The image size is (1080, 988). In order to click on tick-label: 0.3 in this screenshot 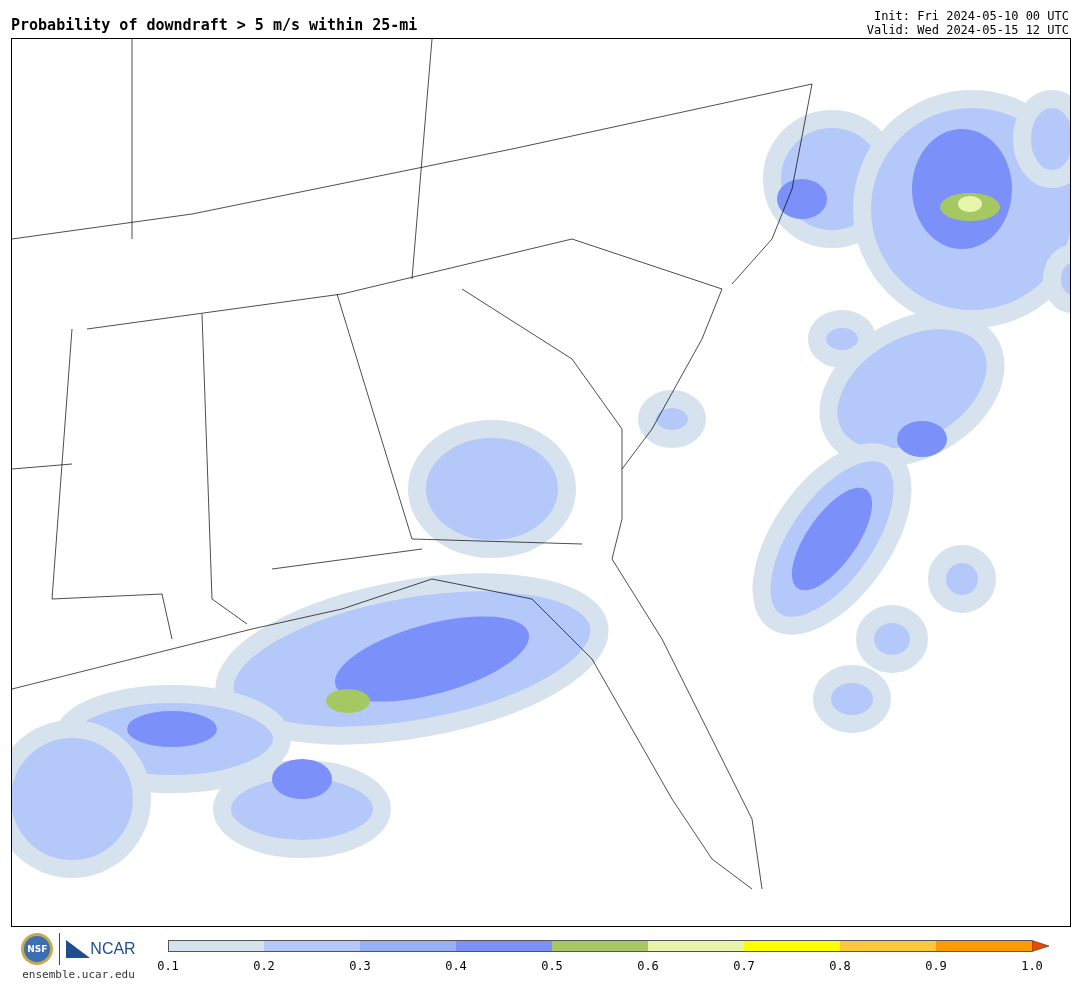, I will do `click(360, 966)`.